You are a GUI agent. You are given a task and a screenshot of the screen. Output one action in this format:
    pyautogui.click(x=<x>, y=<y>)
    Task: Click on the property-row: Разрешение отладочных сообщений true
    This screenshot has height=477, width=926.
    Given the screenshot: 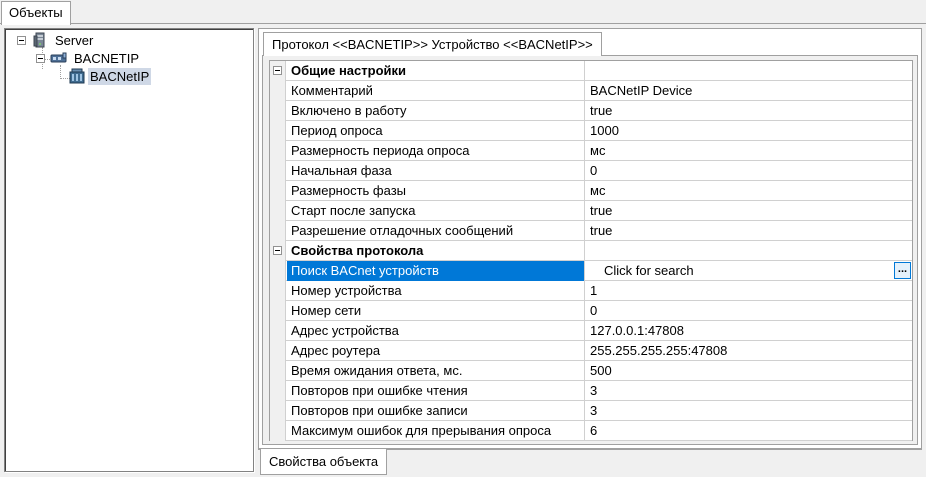 What is the action you would take?
    pyautogui.click(x=591, y=231)
    